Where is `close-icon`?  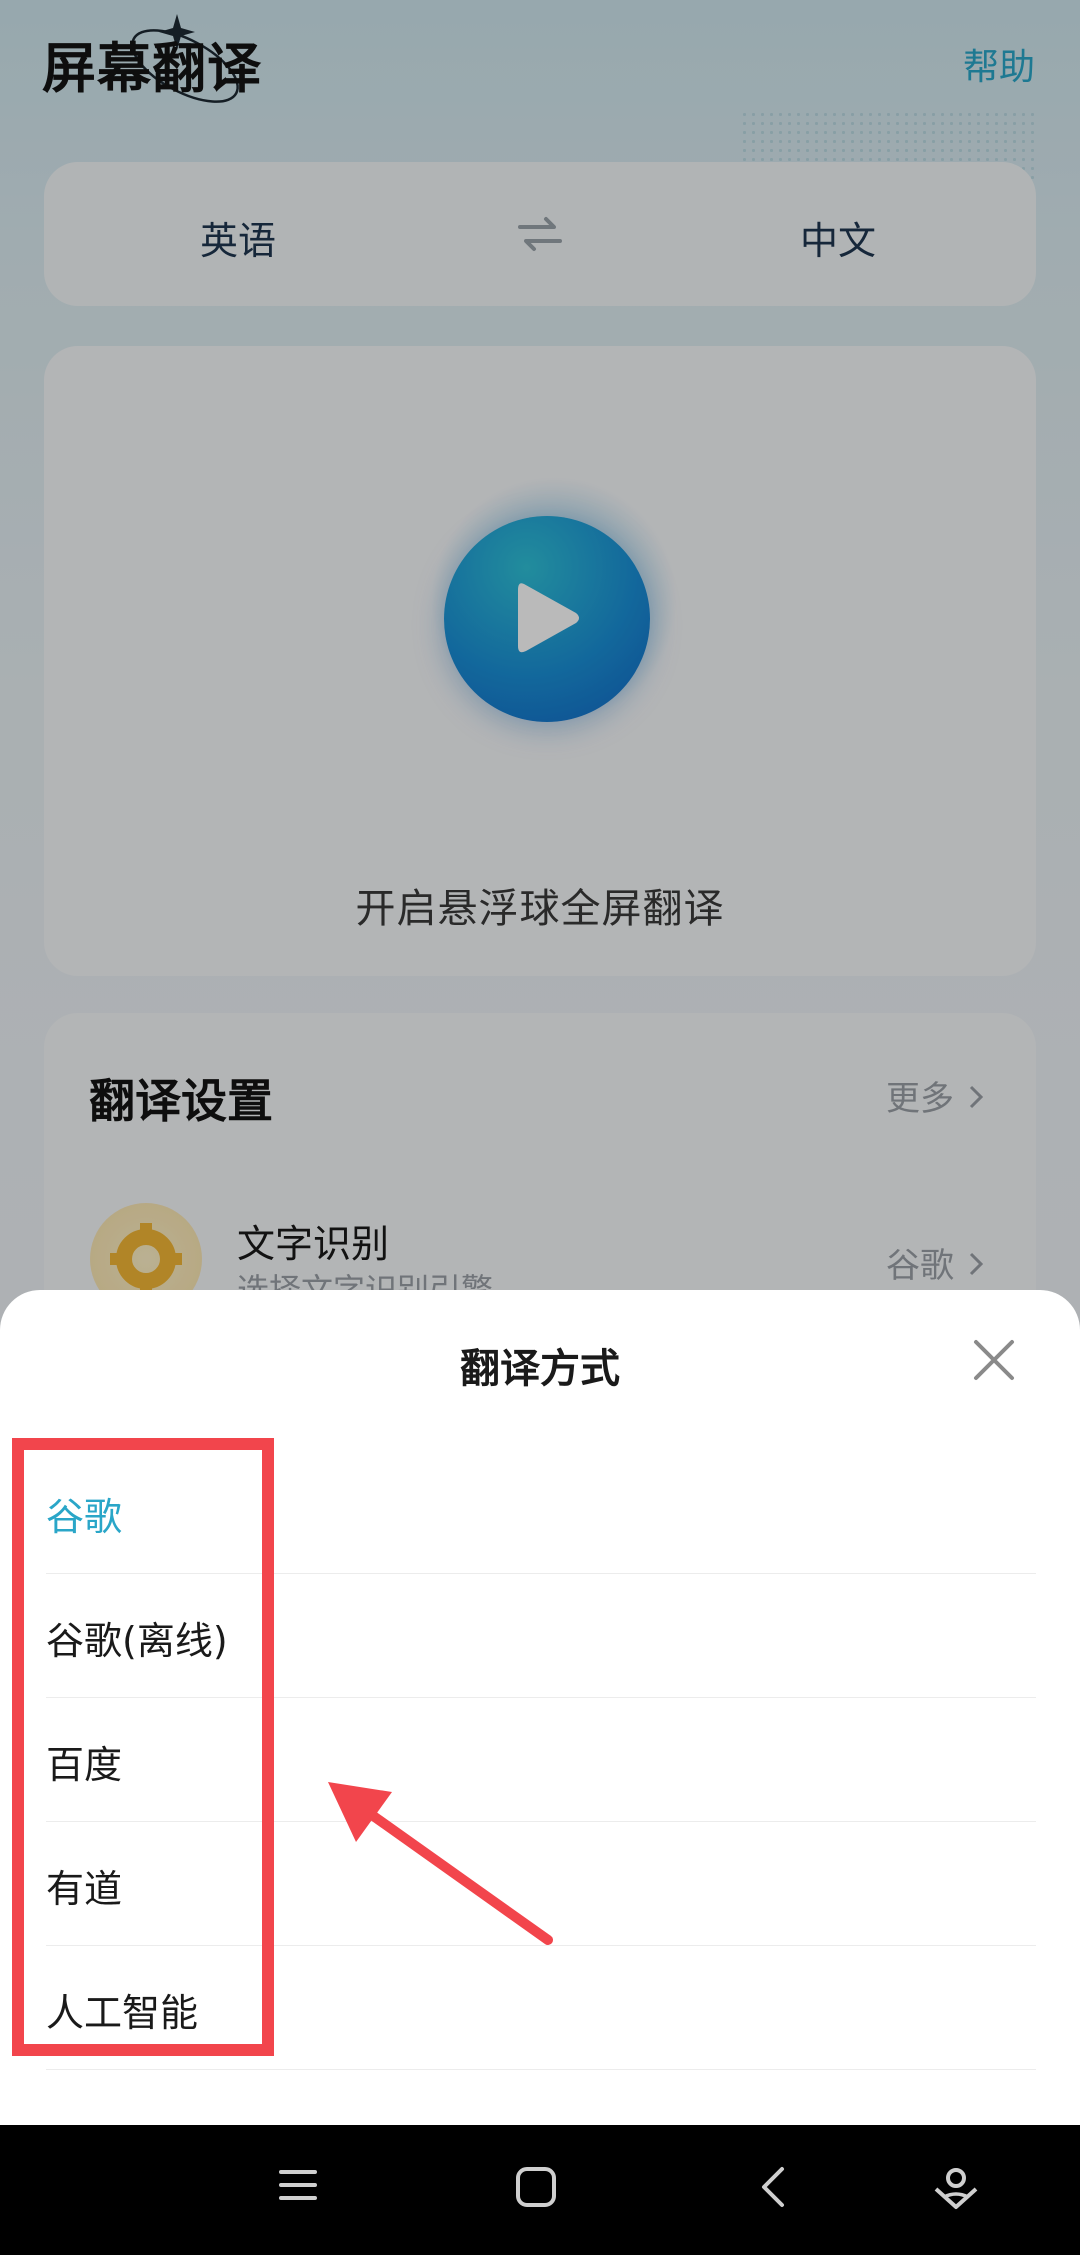
close-icon is located at coordinates (994, 1360).